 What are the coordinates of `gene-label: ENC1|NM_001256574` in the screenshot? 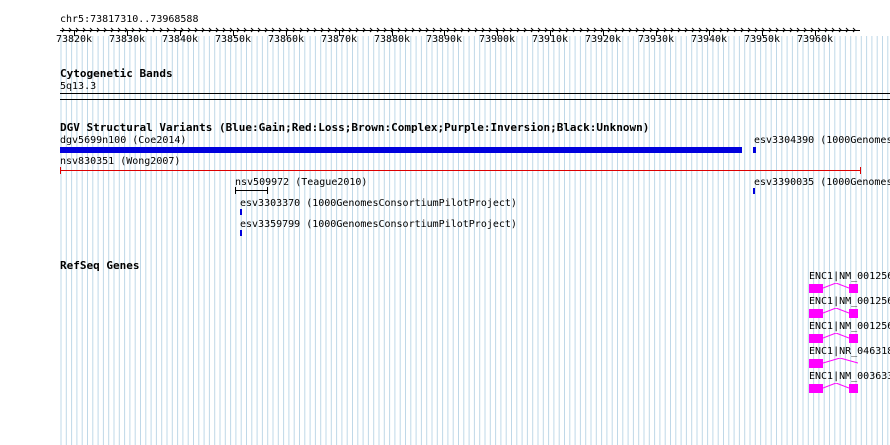 It's located at (849, 277).